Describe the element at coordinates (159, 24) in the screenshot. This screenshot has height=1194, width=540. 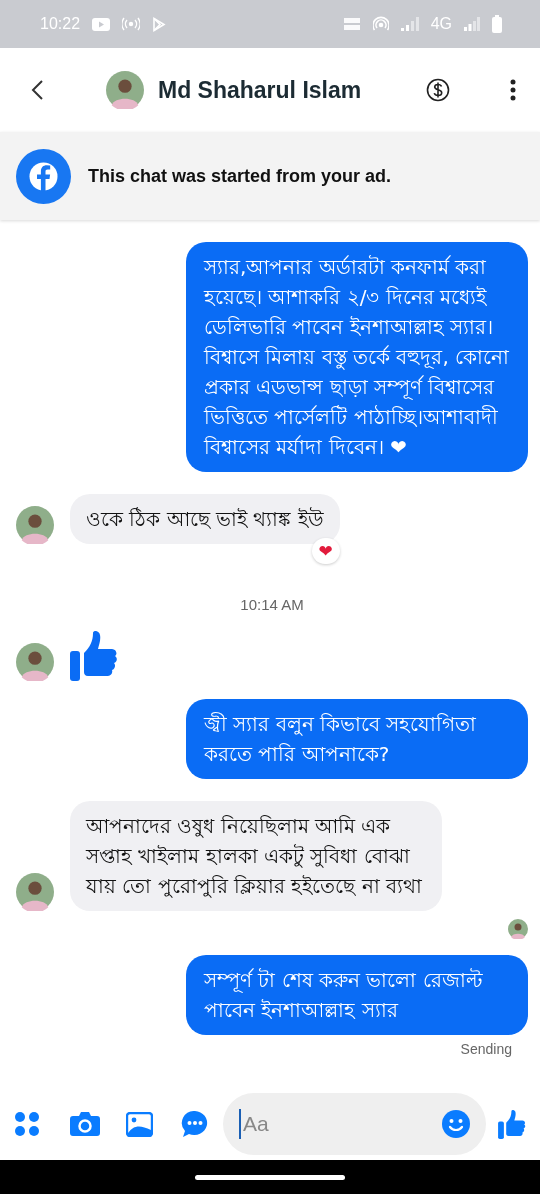
I see `play-icon` at that location.